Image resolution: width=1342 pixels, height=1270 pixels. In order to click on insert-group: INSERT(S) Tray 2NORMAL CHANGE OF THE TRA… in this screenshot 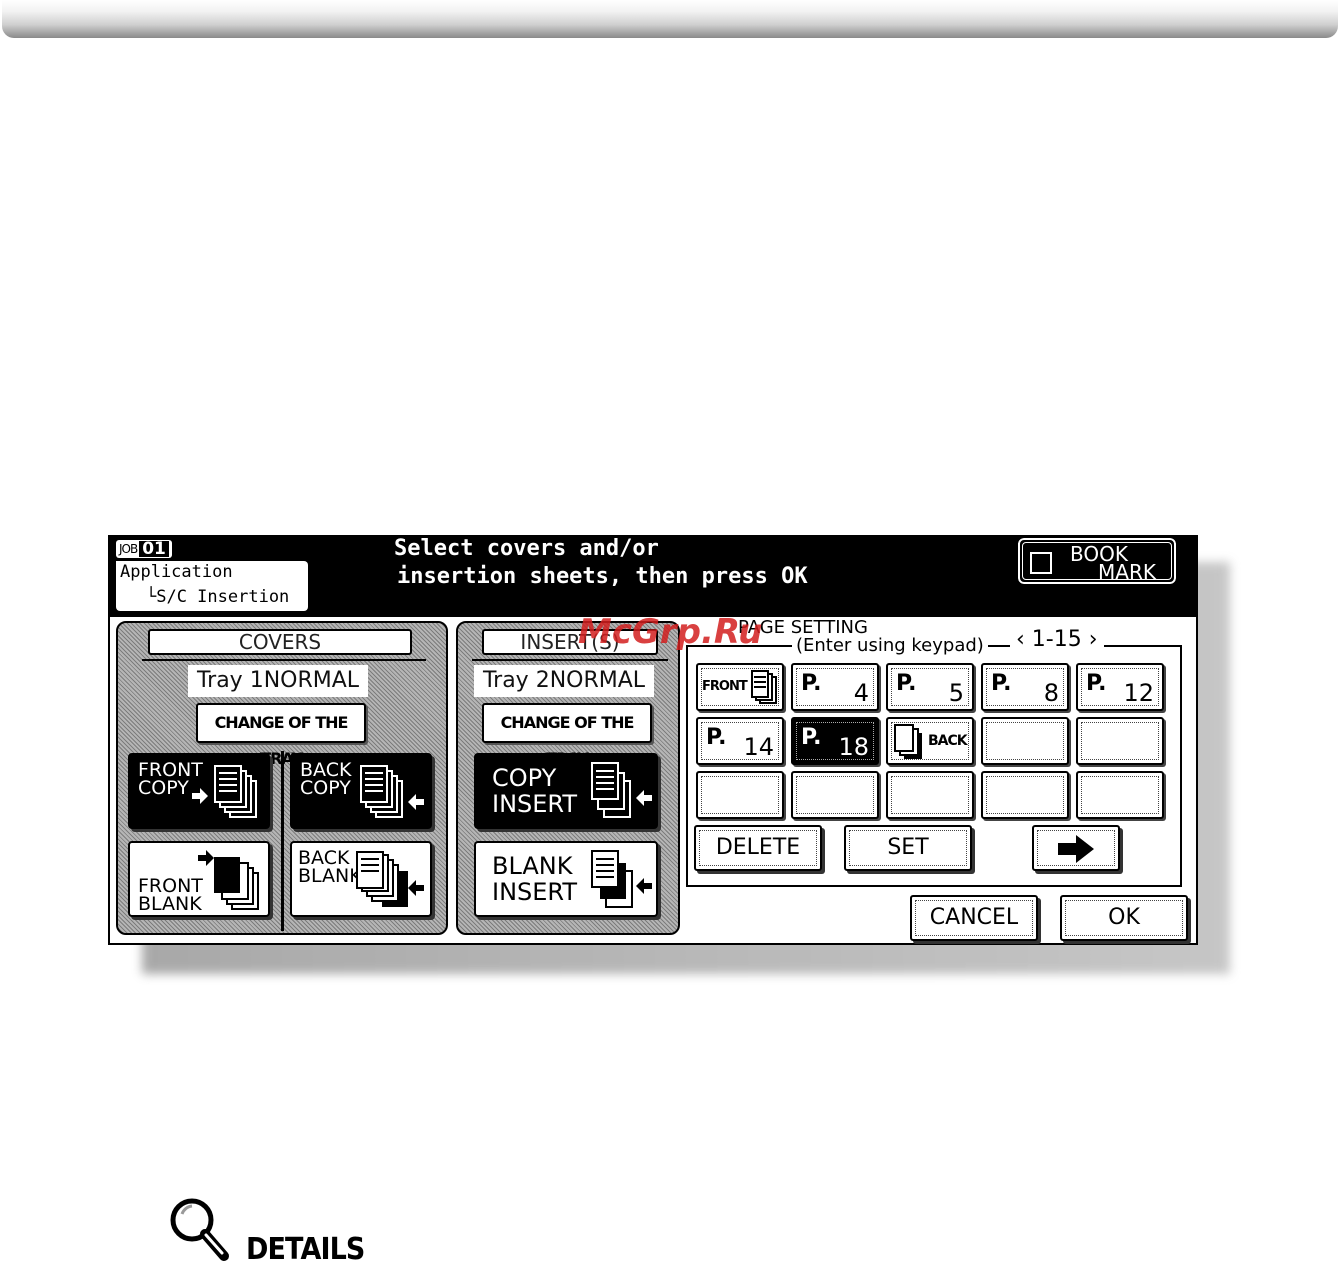, I will do `click(568, 778)`.